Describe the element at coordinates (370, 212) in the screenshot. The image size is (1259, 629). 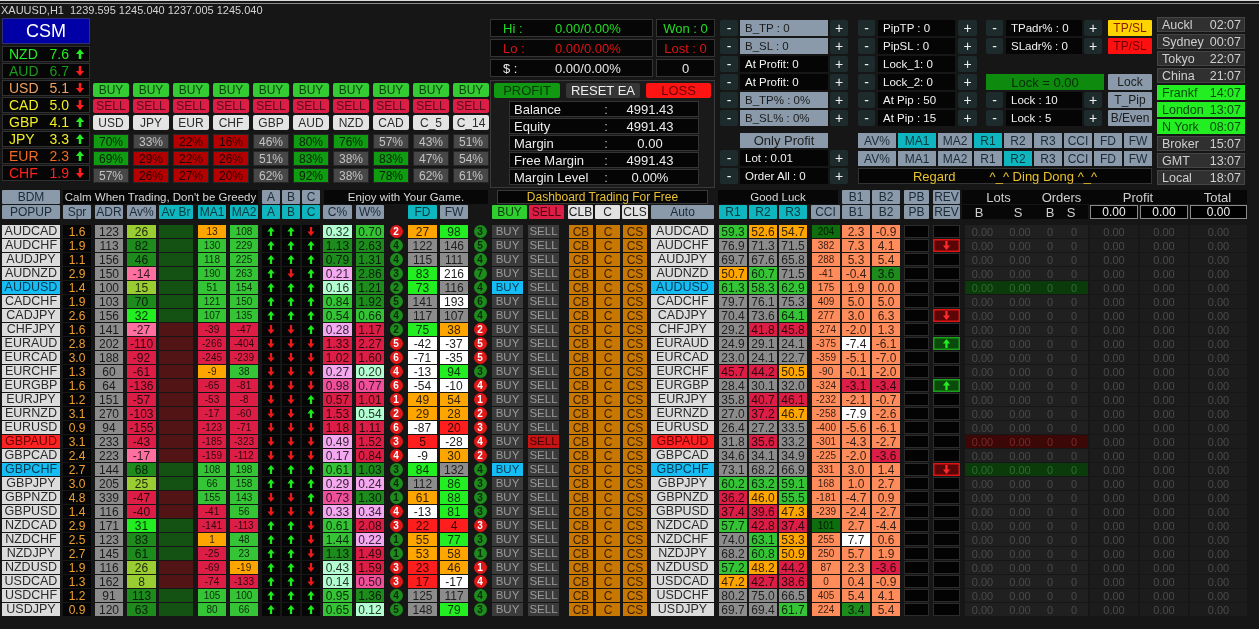
I see `column-toggle: W%` at that location.